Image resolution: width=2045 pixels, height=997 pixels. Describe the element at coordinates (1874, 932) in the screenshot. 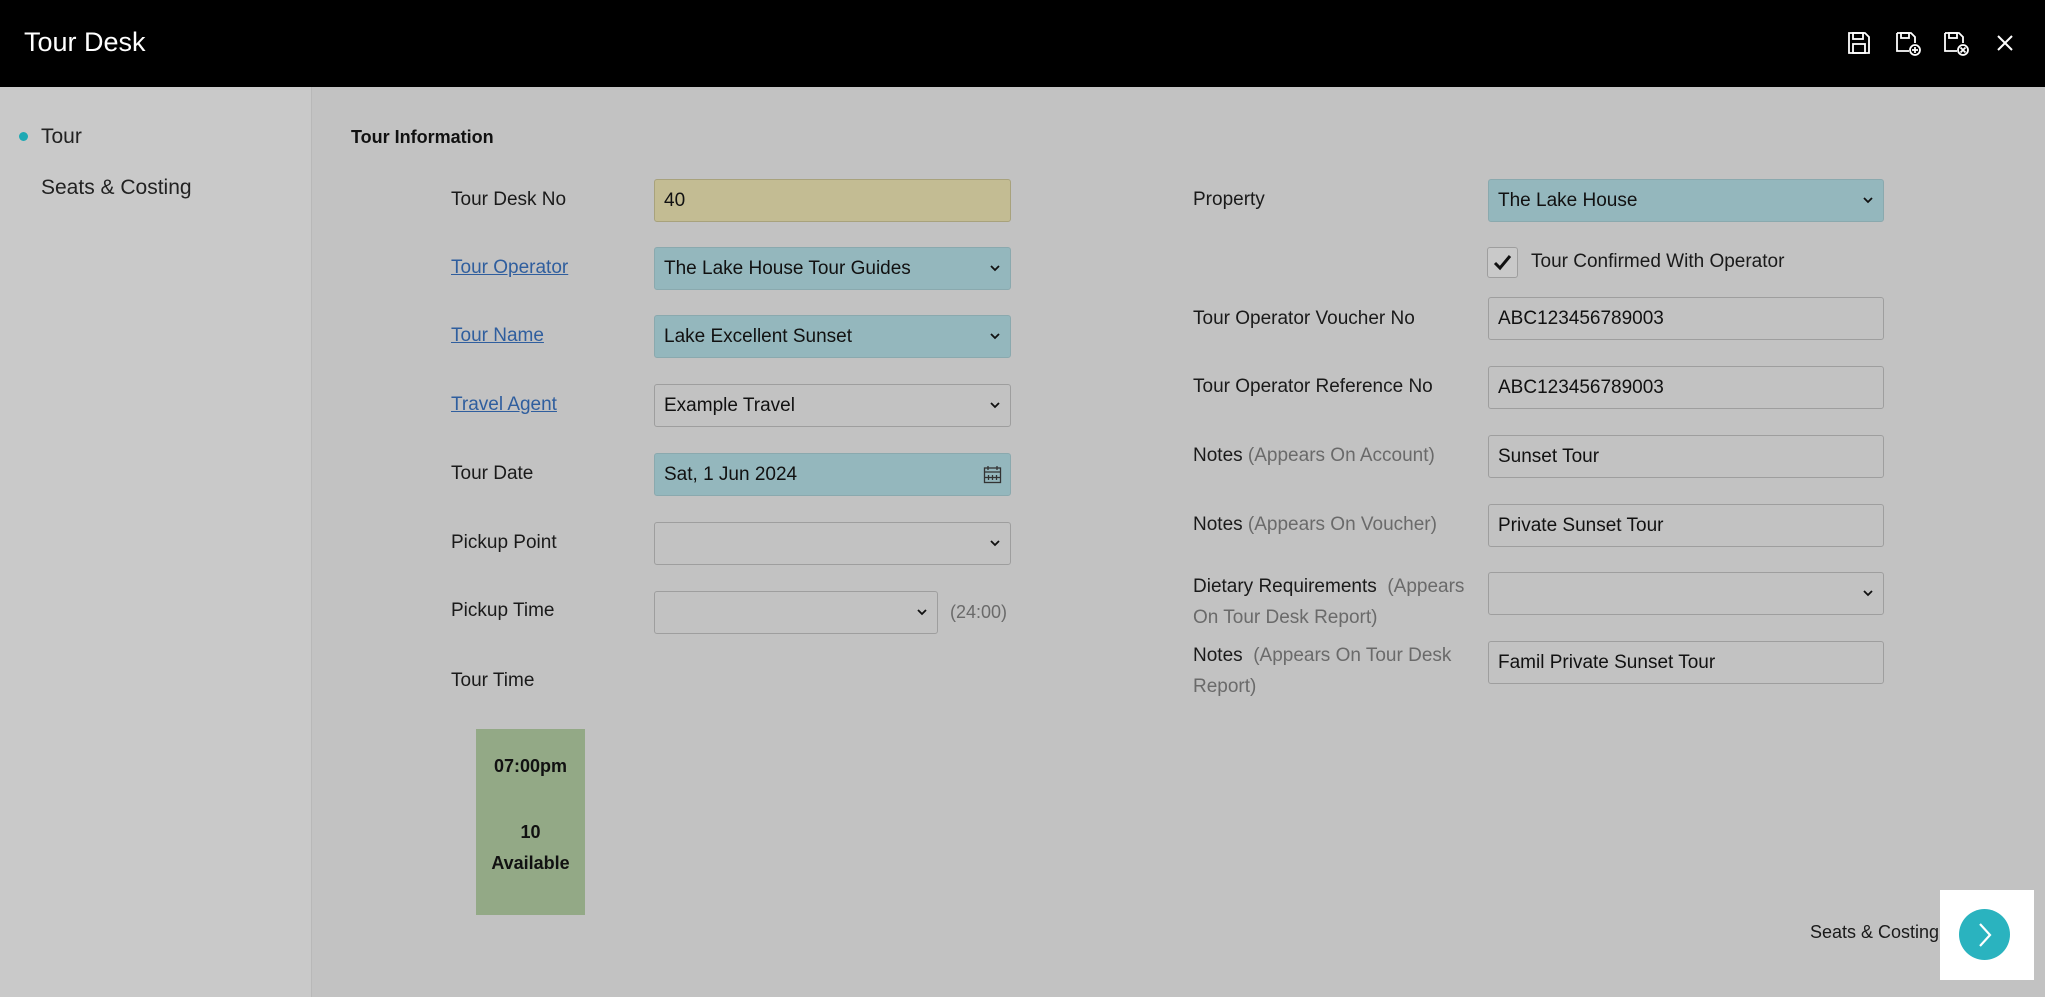

I see `next-section-label: Seats & Costing` at that location.